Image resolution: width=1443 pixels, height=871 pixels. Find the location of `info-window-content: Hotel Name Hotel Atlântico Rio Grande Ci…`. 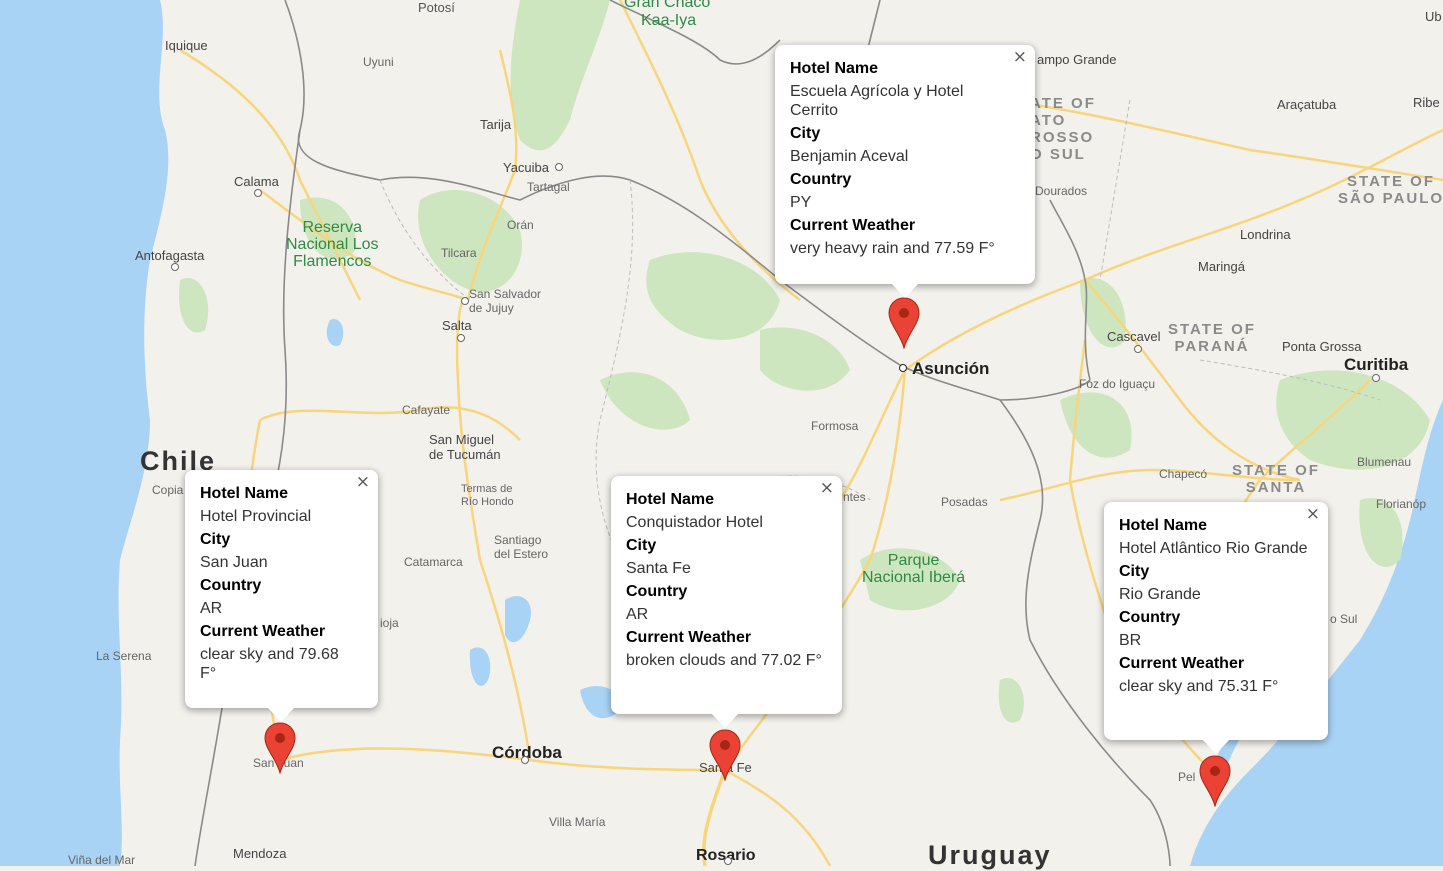

info-window-content: Hotel Name Hotel Atlântico Rio Grande Ci… is located at coordinates (1213, 606).